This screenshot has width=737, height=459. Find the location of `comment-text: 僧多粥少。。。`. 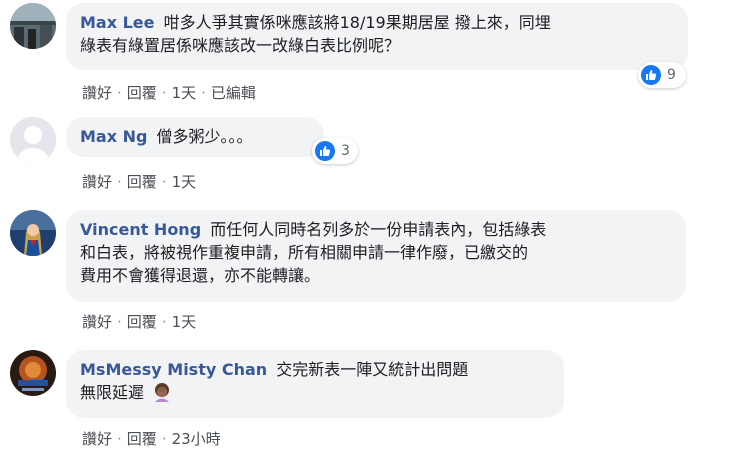

comment-text: 僧多粥少。。。 is located at coordinates (204, 136).